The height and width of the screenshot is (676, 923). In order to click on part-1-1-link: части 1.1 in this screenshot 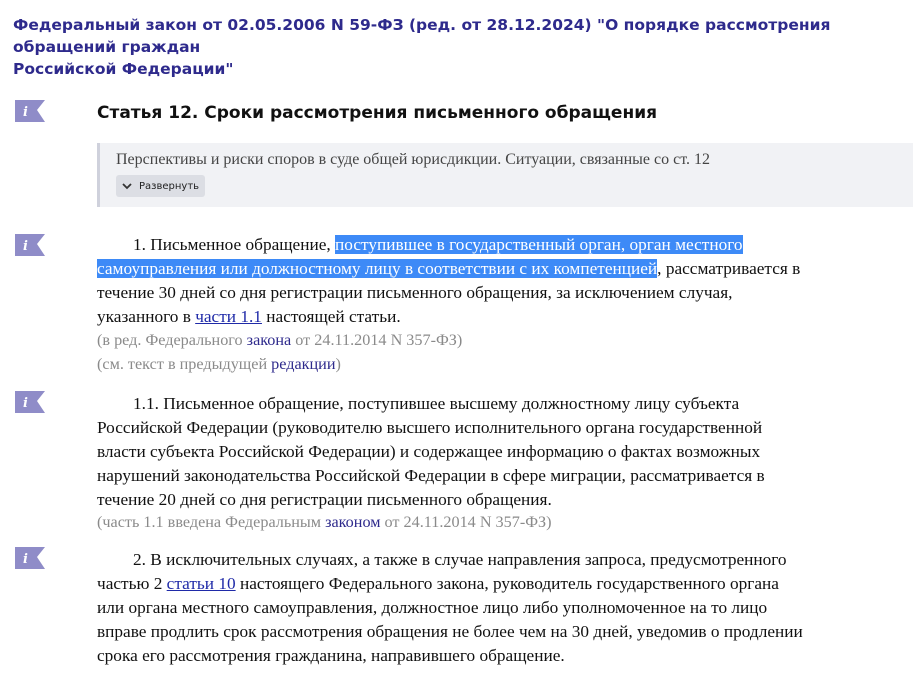, I will do `click(228, 316)`.